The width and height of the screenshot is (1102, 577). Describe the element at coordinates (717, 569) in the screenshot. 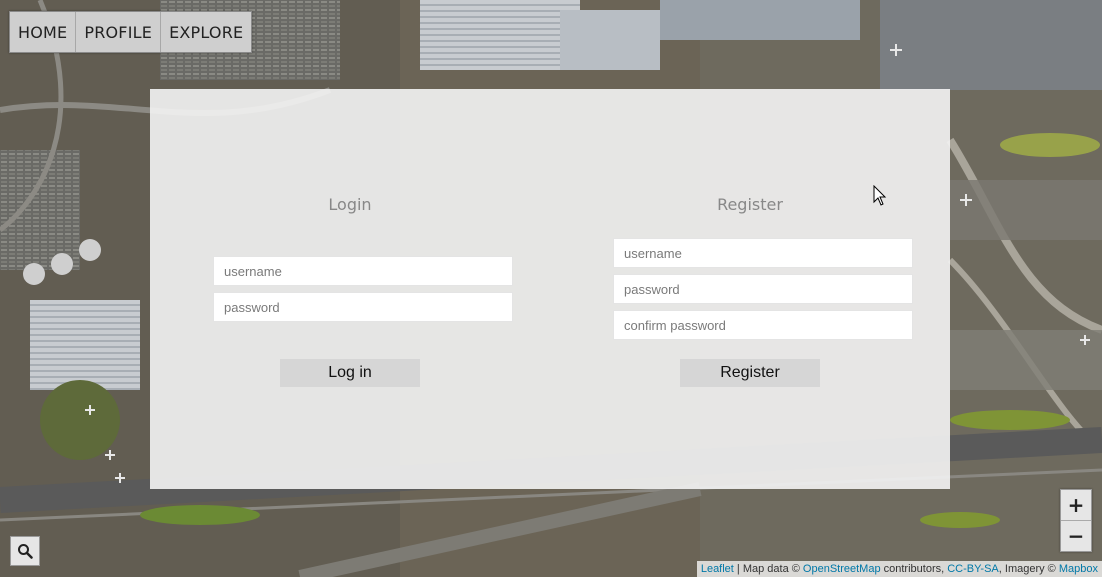

I see `leaflet-link: Leaflet` at that location.